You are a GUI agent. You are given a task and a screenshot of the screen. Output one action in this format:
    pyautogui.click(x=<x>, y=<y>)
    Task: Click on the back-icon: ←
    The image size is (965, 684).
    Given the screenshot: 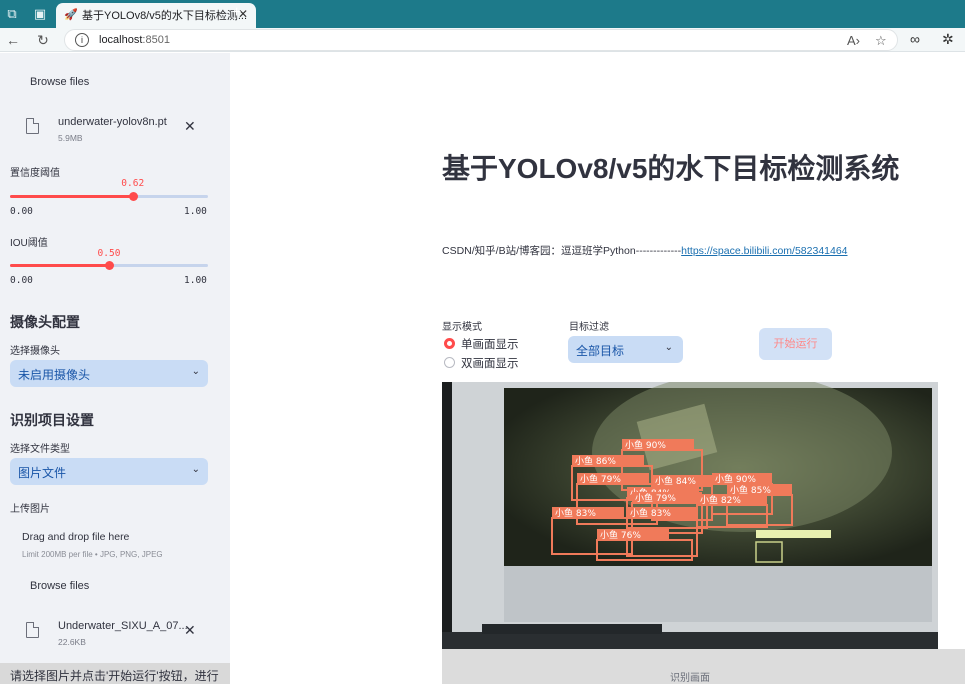 What is the action you would take?
    pyautogui.click(x=13, y=40)
    